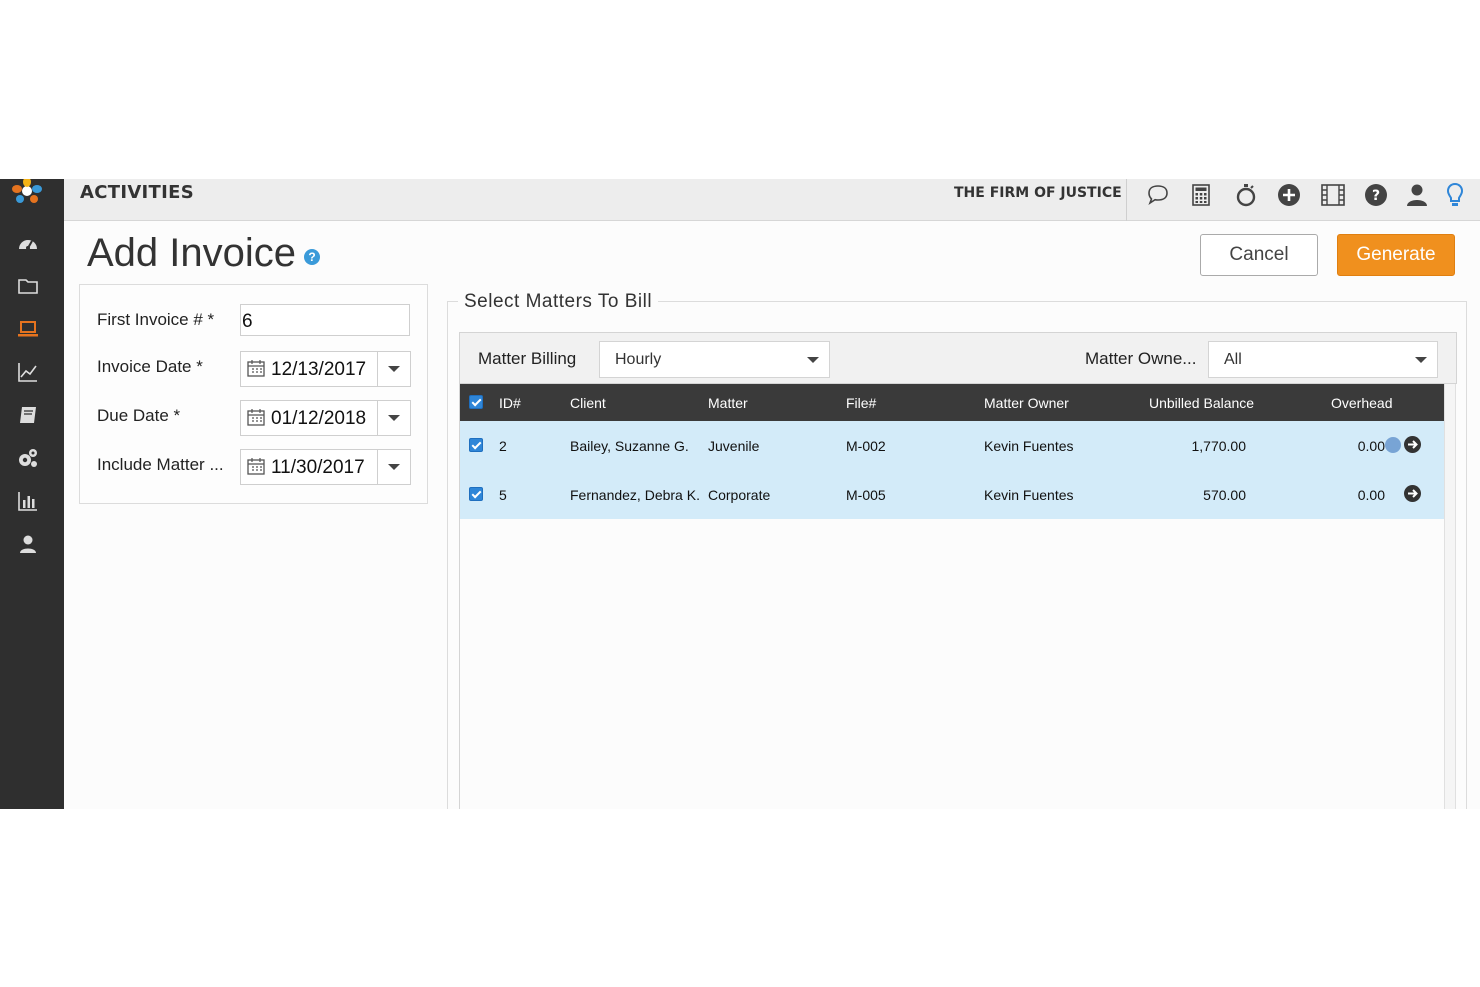 This screenshot has width=1480, height=987. I want to click on cancel-button: Cancel, so click(1259, 255).